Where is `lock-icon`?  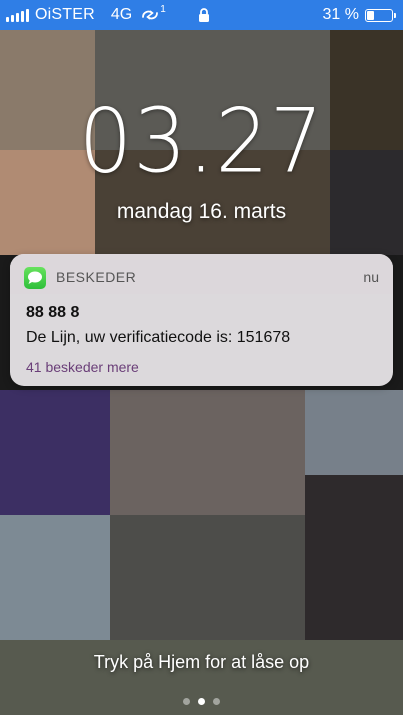 lock-icon is located at coordinates (204, 17).